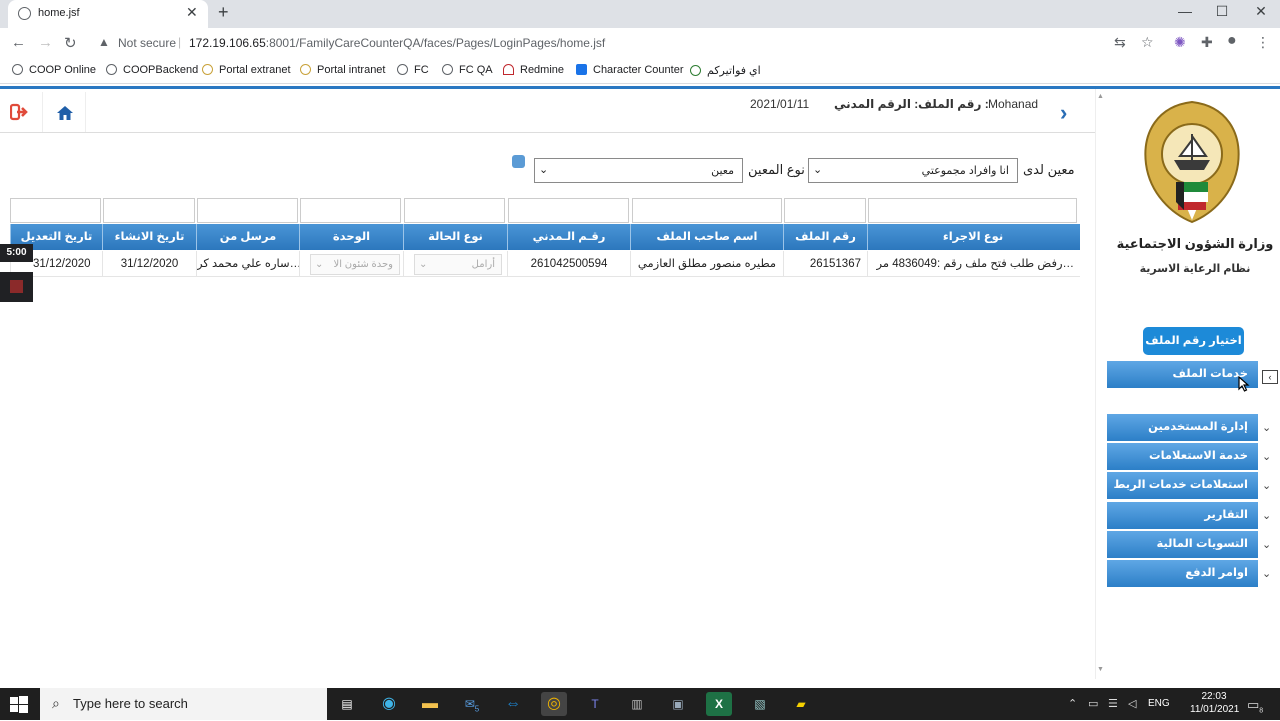  What do you see at coordinates (707, 210) in the screenshot?
I see `filter-input-owner` at bounding box center [707, 210].